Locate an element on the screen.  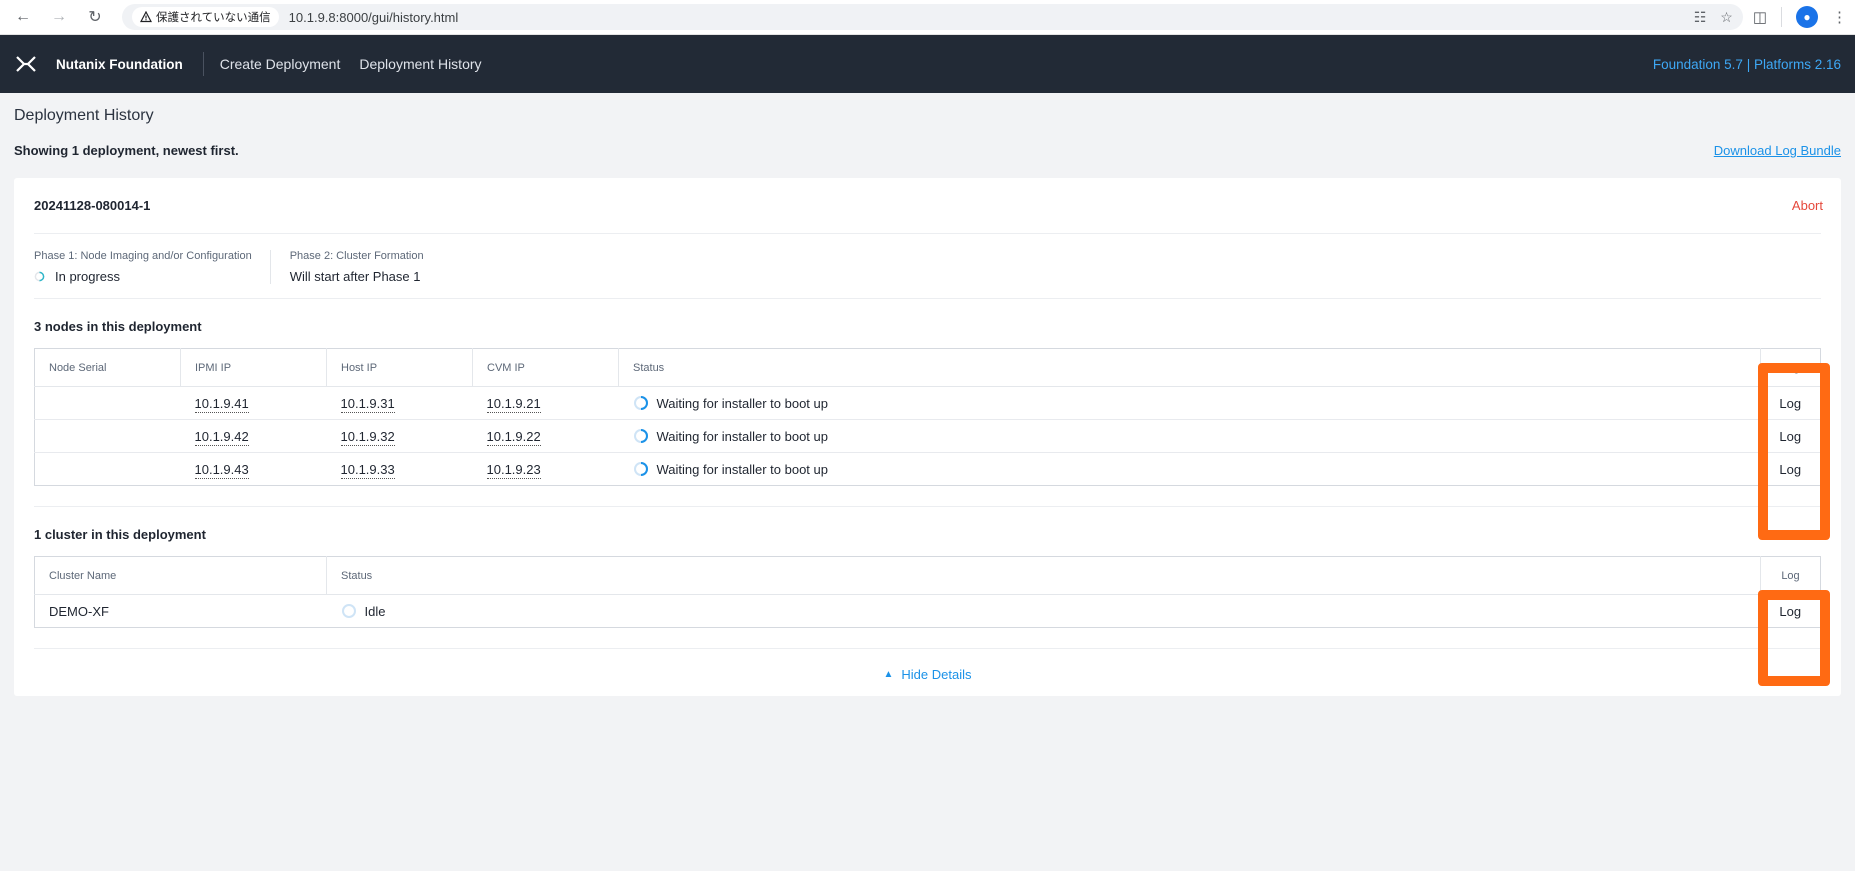
cvm-ip-link: 10.1.9.21 is located at coordinates (513, 404).